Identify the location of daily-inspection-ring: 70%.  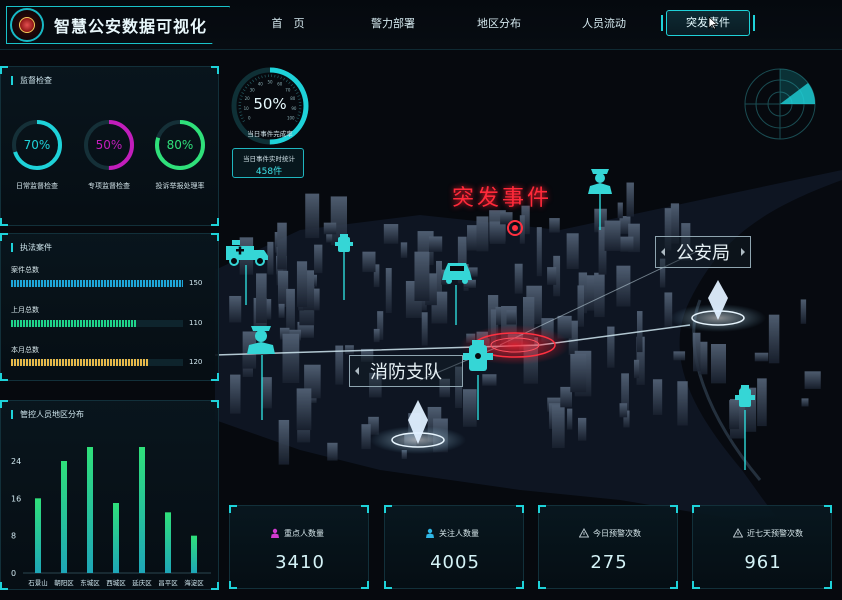
(37, 145).